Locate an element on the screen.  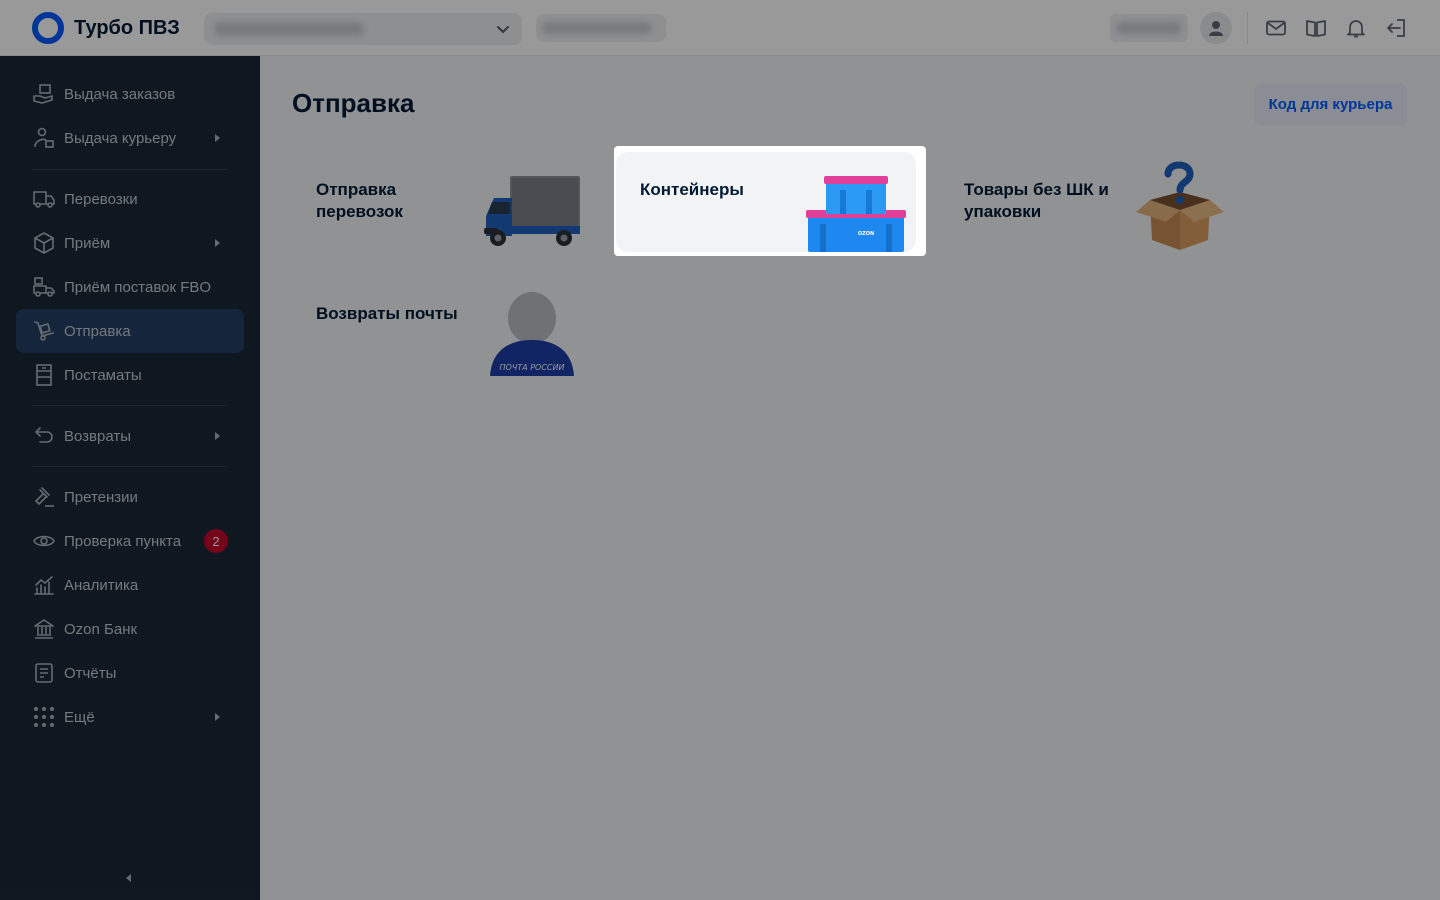
card-title: Контейнеры is located at coordinates (692, 189).